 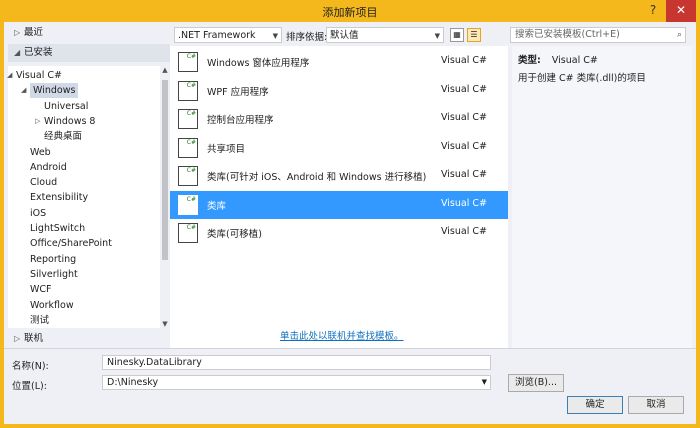 I want to click on tree-item-label: Extensibility, so click(x=59, y=198).